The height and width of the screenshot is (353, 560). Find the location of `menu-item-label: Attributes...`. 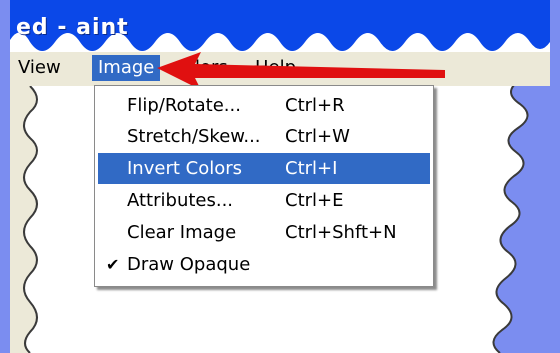

menu-item-label: Attributes... is located at coordinates (180, 200).